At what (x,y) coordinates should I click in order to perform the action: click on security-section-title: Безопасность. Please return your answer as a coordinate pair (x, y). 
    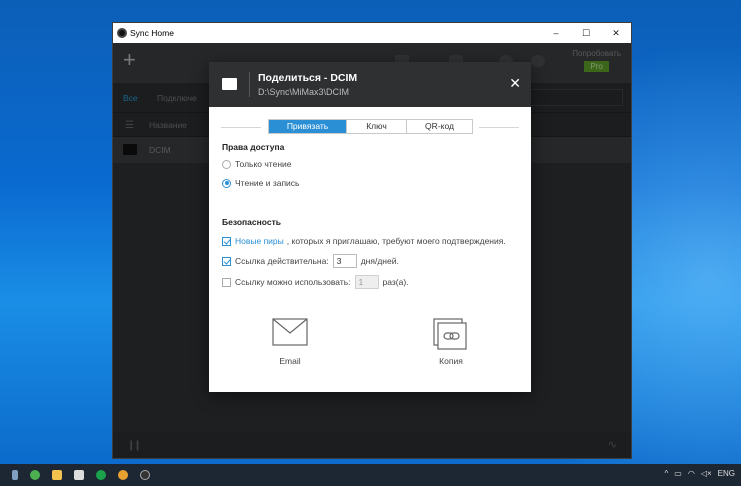
    Looking at the image, I should click on (251, 222).